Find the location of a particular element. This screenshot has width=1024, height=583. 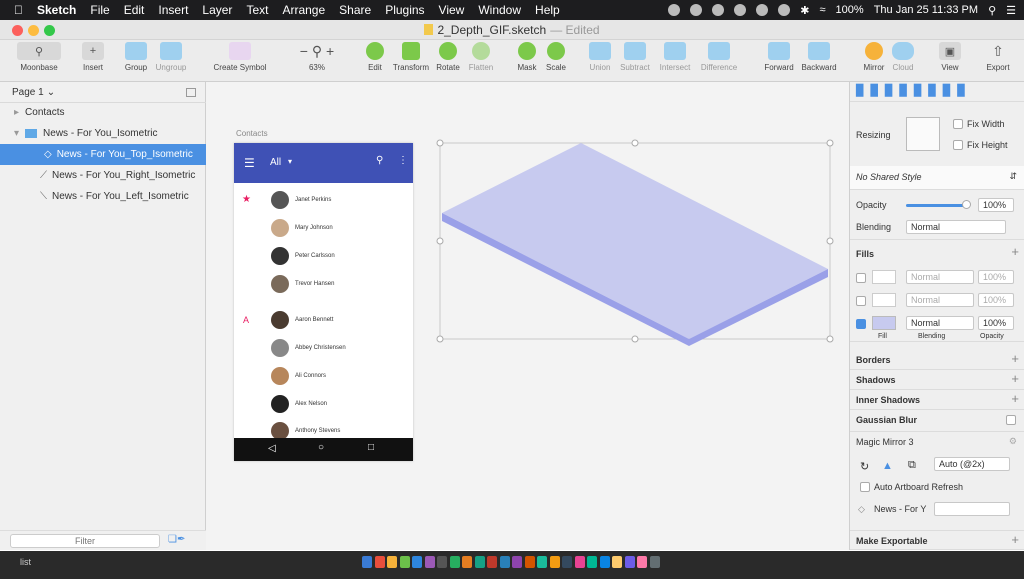

blur-checkbox is located at coordinates (1011, 420).